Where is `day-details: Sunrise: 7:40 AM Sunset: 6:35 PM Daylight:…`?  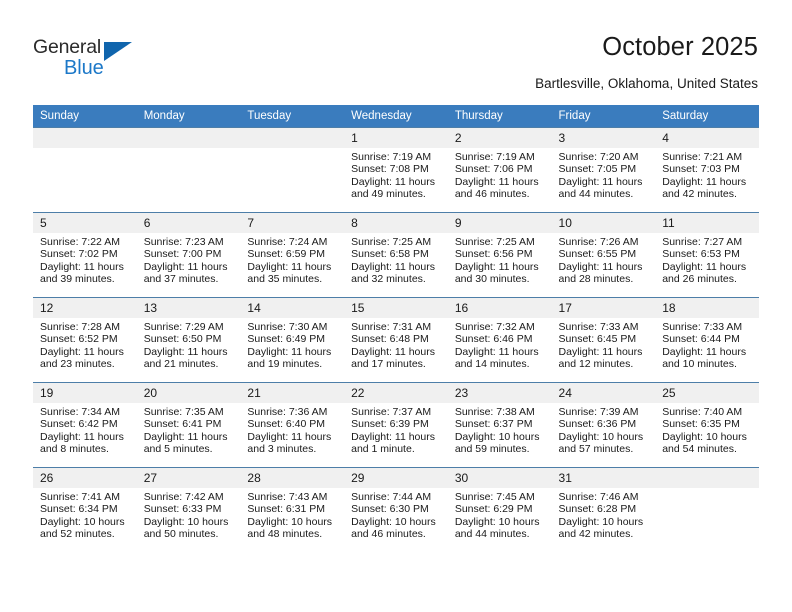 day-details: Sunrise: 7:40 AM Sunset: 6:35 PM Daylight:… is located at coordinates (707, 429).